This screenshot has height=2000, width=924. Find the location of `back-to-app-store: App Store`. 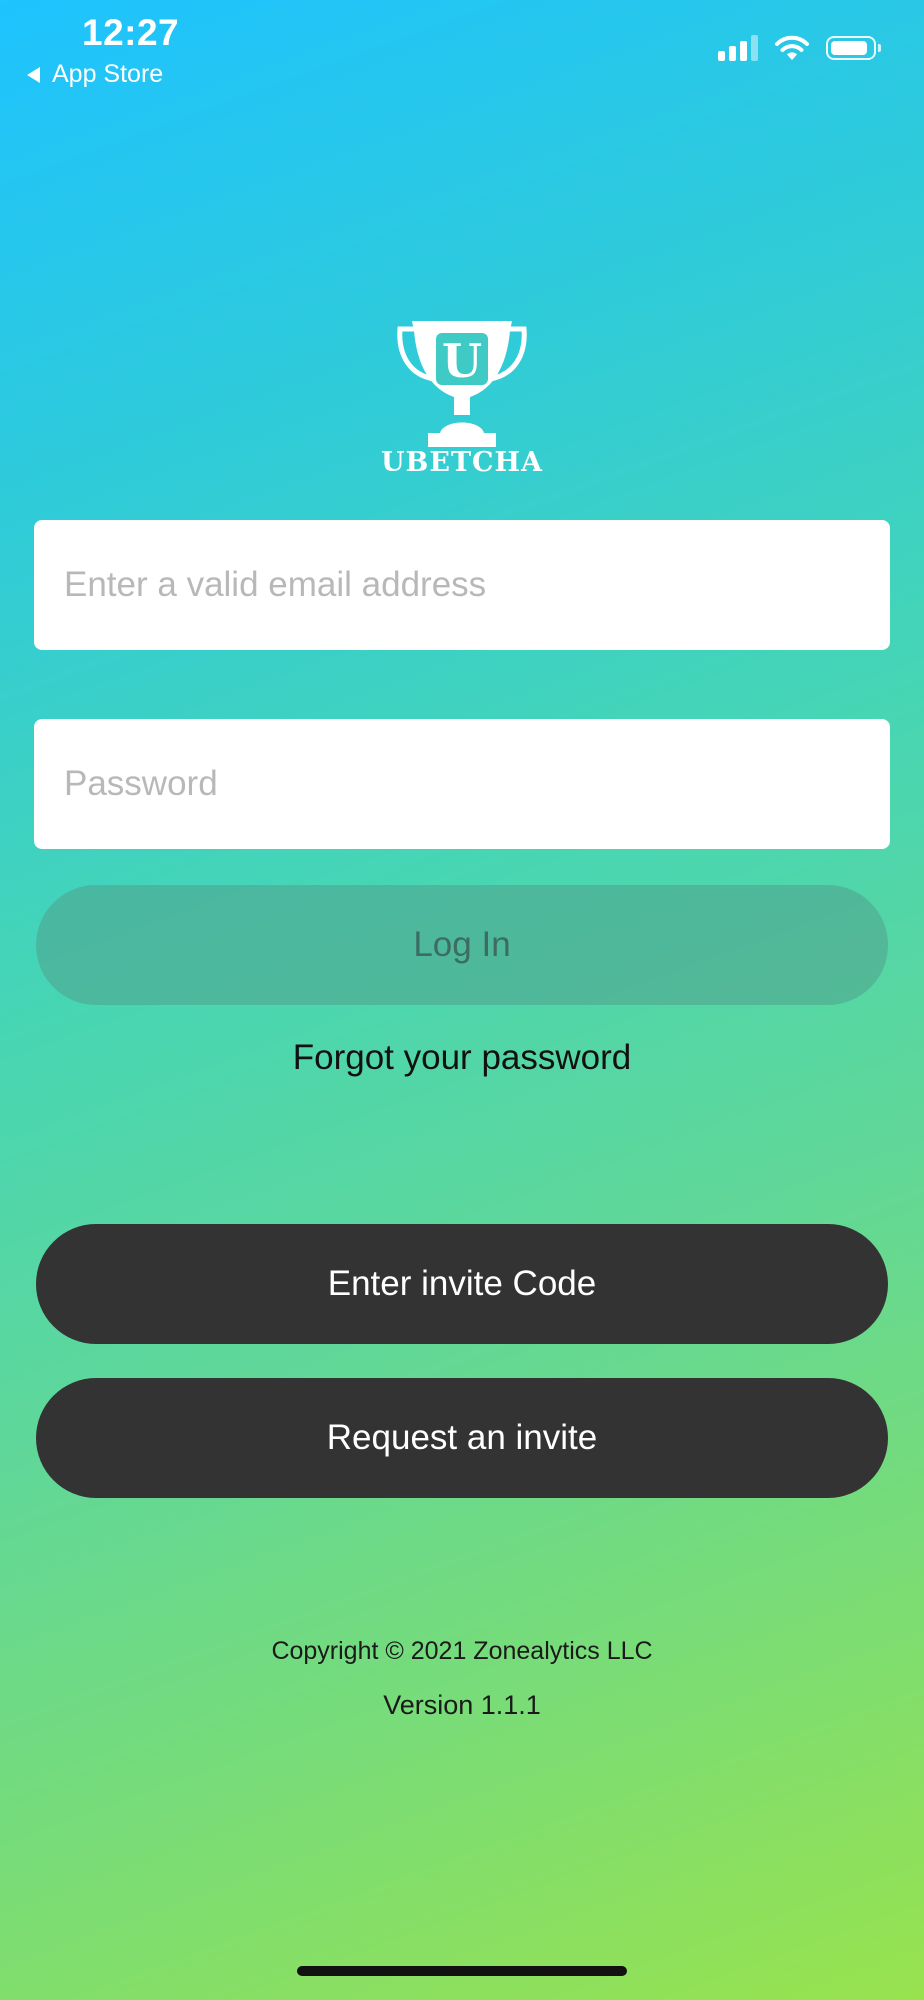

back-to-app-store: App Store is located at coordinates (95, 74).